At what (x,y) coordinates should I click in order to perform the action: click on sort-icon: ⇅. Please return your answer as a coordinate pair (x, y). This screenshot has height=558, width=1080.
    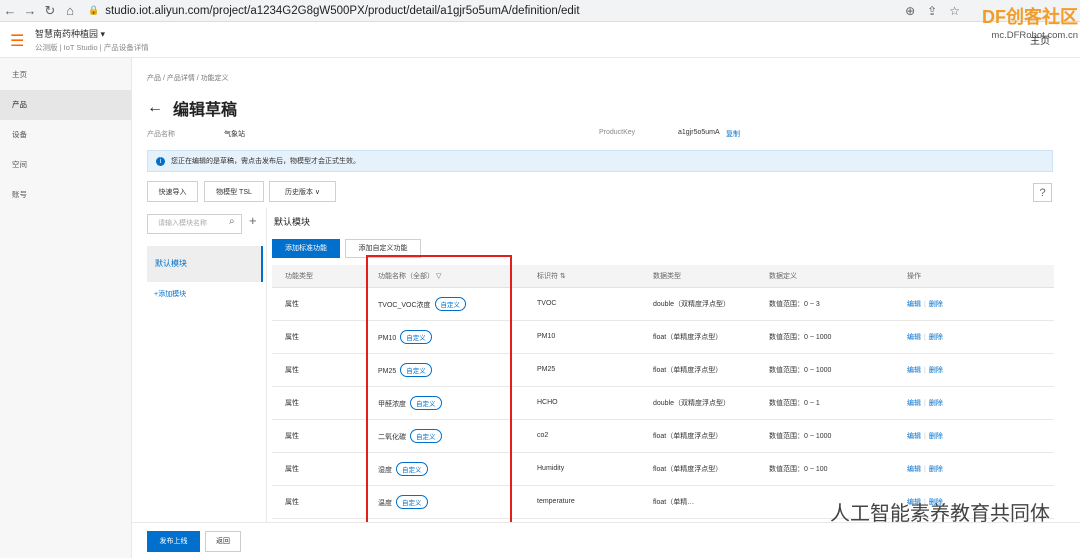
    Looking at the image, I should click on (563, 276).